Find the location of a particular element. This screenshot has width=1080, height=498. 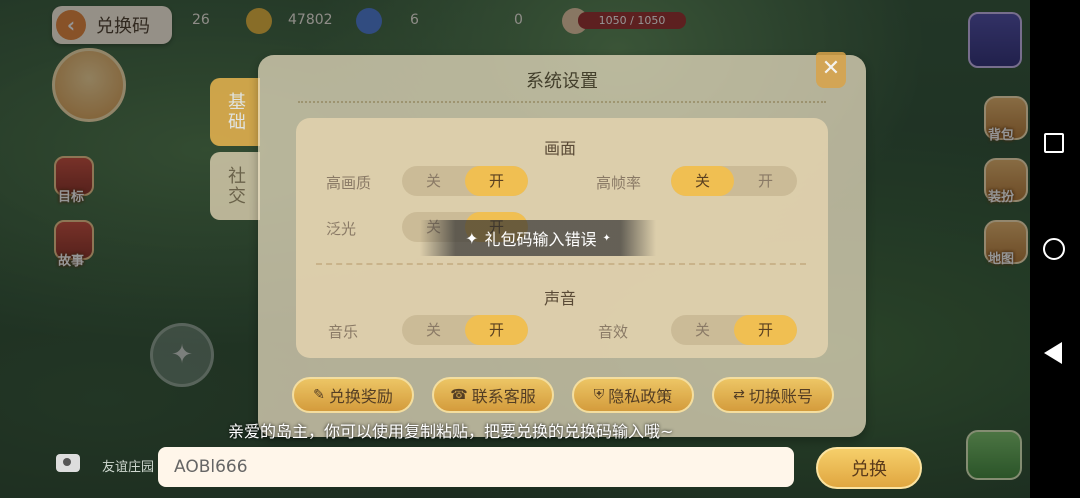

error-toast: ✦ 礼包码输入错误 ✦ is located at coordinates (538, 238).